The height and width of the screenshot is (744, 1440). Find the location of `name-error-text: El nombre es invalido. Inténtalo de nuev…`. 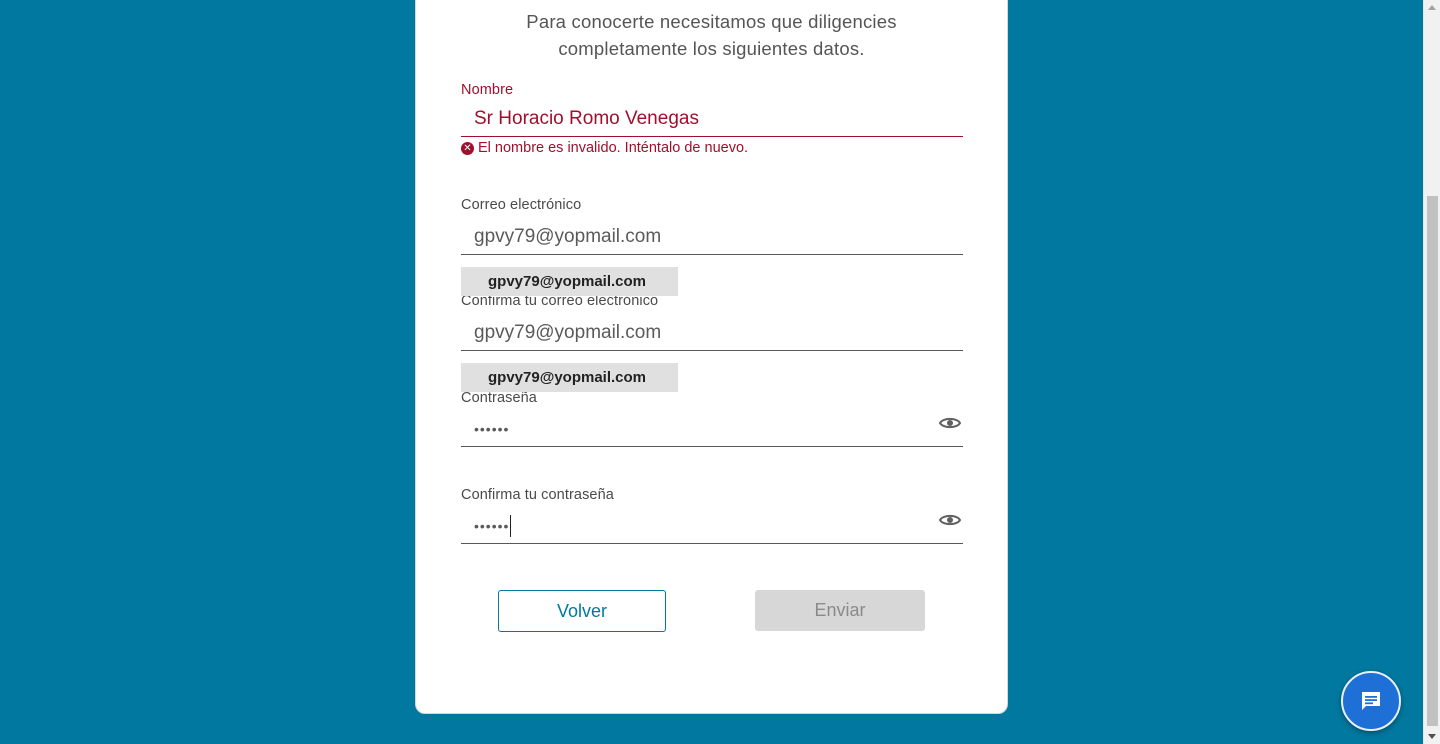

name-error-text: El nombre es invalido. Inténtalo de nuev… is located at coordinates (613, 148).